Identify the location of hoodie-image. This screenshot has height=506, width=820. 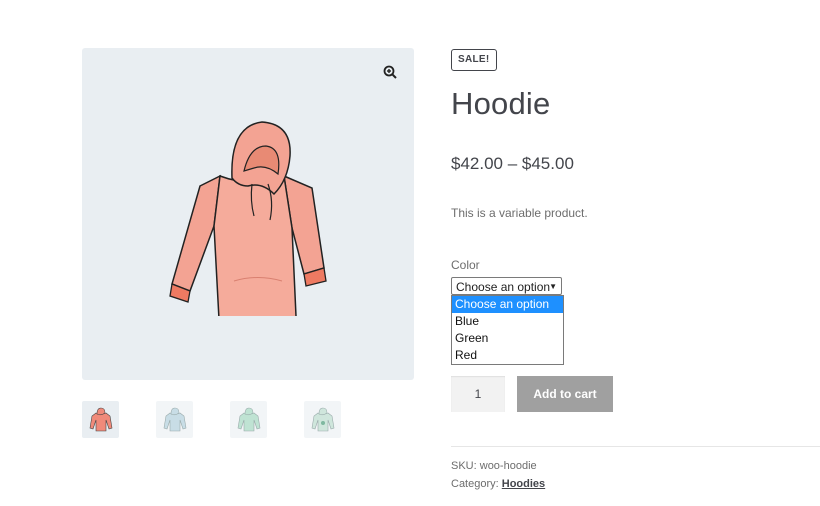
(249, 216).